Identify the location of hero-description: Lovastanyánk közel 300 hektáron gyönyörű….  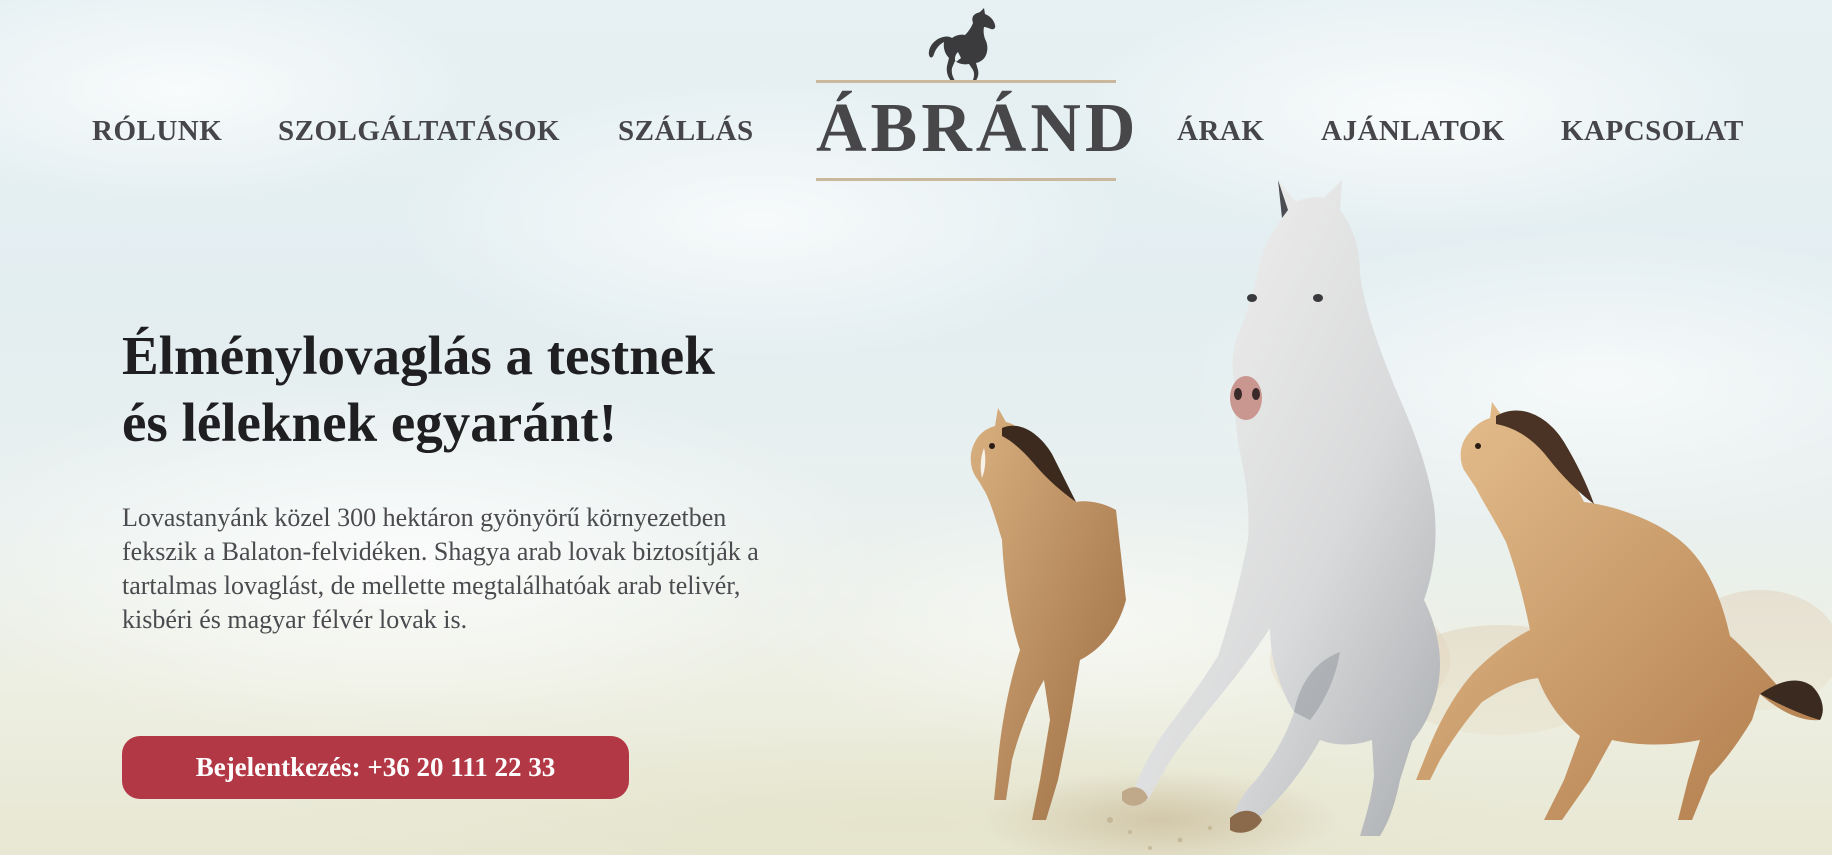
(502, 569).